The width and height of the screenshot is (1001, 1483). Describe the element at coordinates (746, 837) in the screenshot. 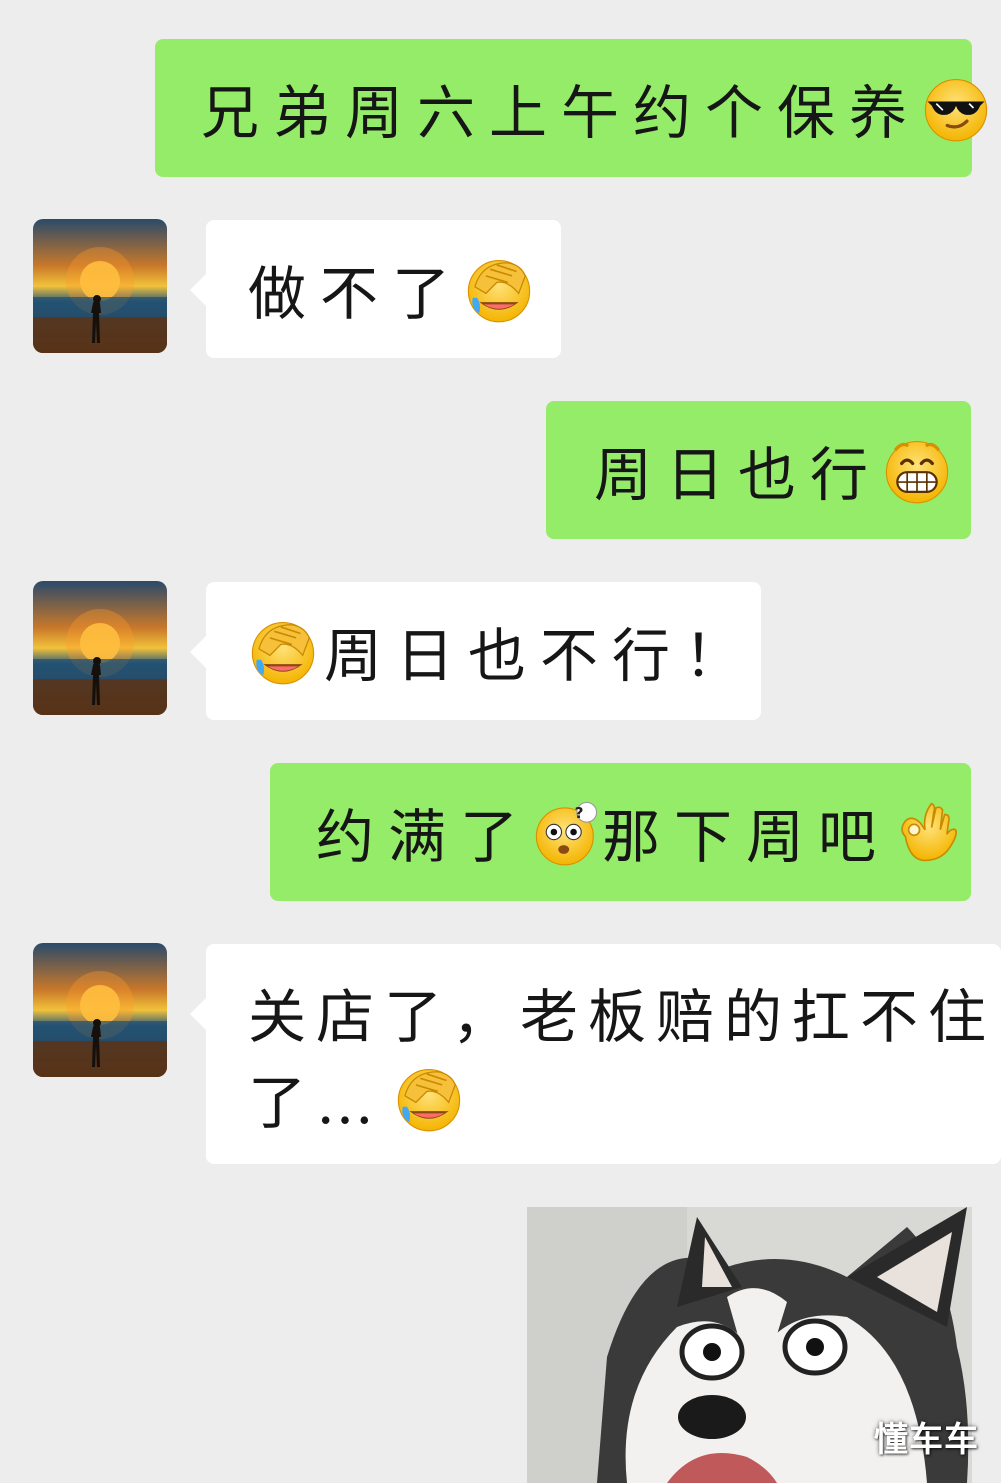

I see `message-text: 那下周吧` at that location.